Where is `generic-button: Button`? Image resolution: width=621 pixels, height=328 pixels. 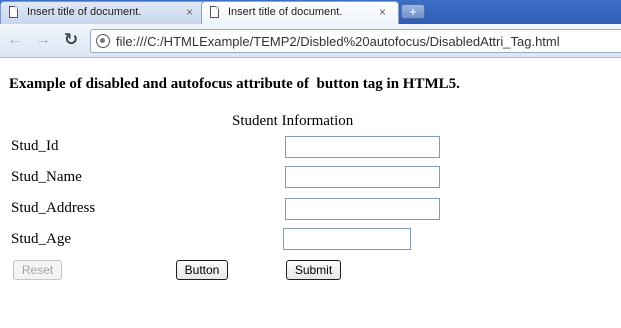
generic-button: Button is located at coordinates (202, 270).